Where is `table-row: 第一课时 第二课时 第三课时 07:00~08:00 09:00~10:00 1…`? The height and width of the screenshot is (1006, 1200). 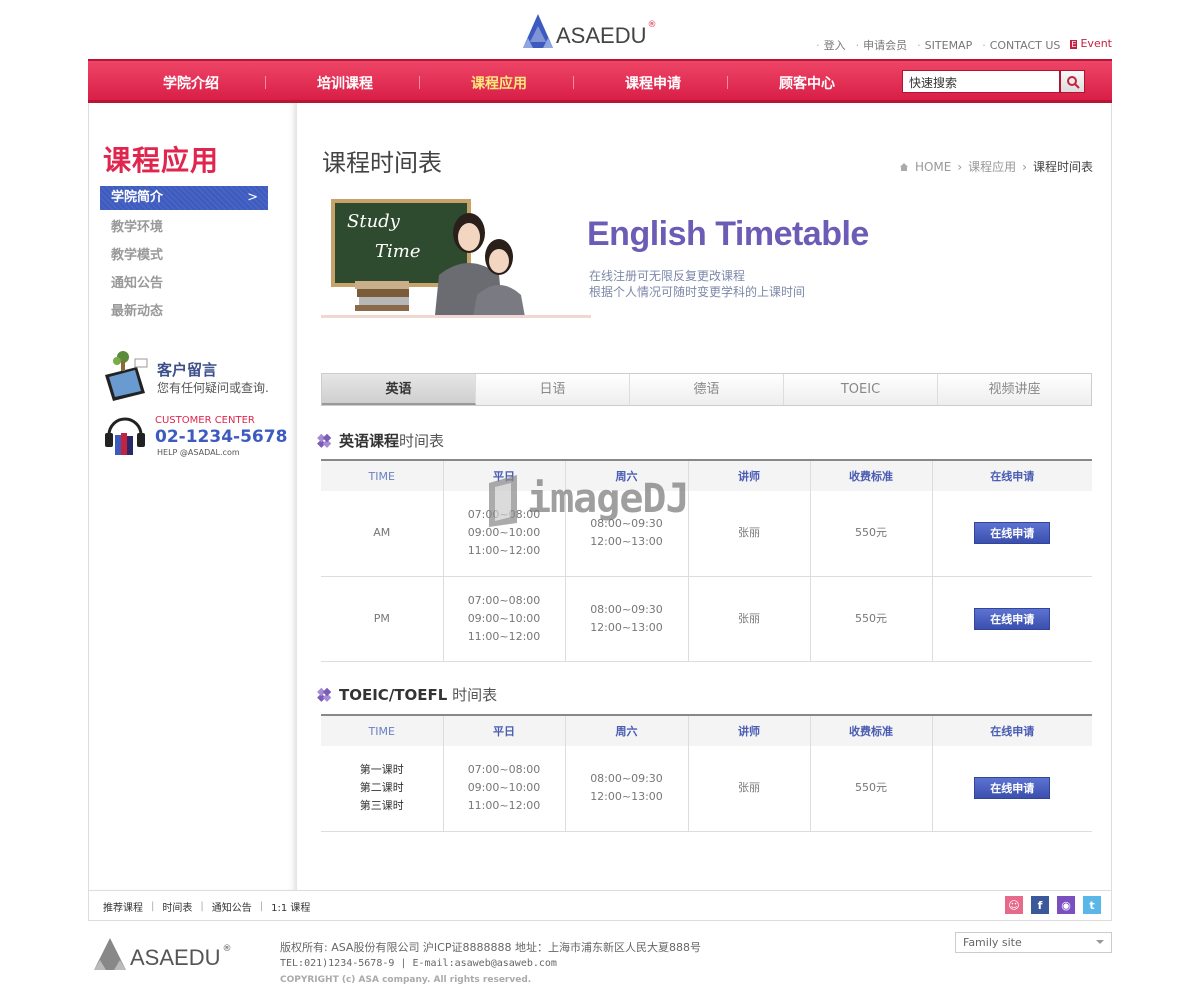 table-row: 第一课时 第二课时 第三课时 07:00~08:00 09:00~10:00 1… is located at coordinates (706, 789).